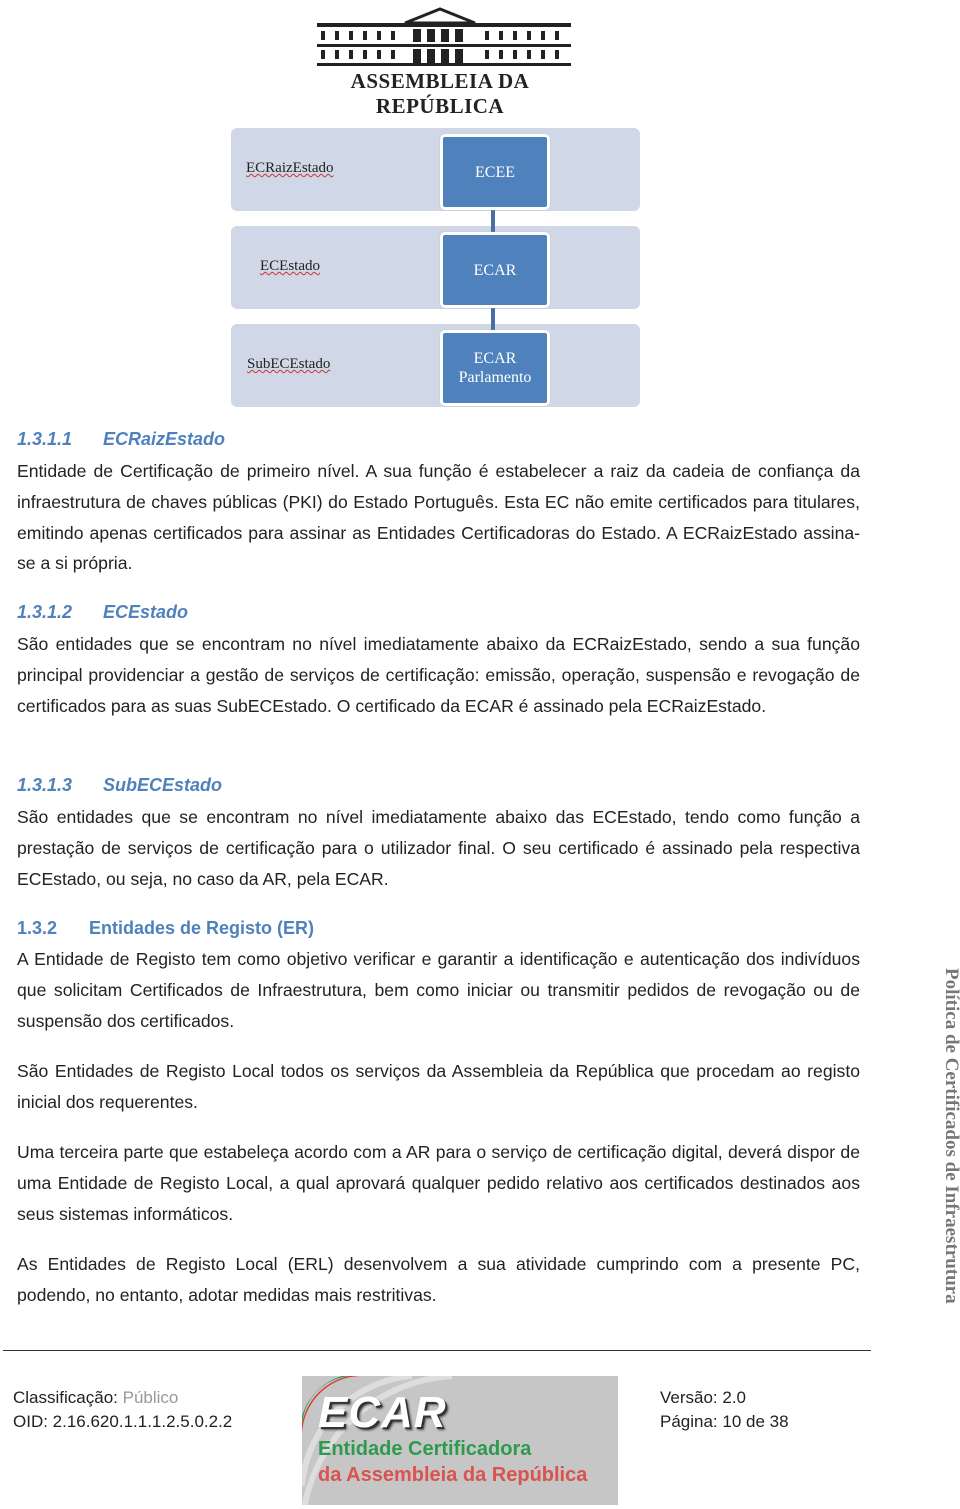  Describe the element at coordinates (440, 93) in the screenshot. I see `logo-text: Assembleia da República` at that location.